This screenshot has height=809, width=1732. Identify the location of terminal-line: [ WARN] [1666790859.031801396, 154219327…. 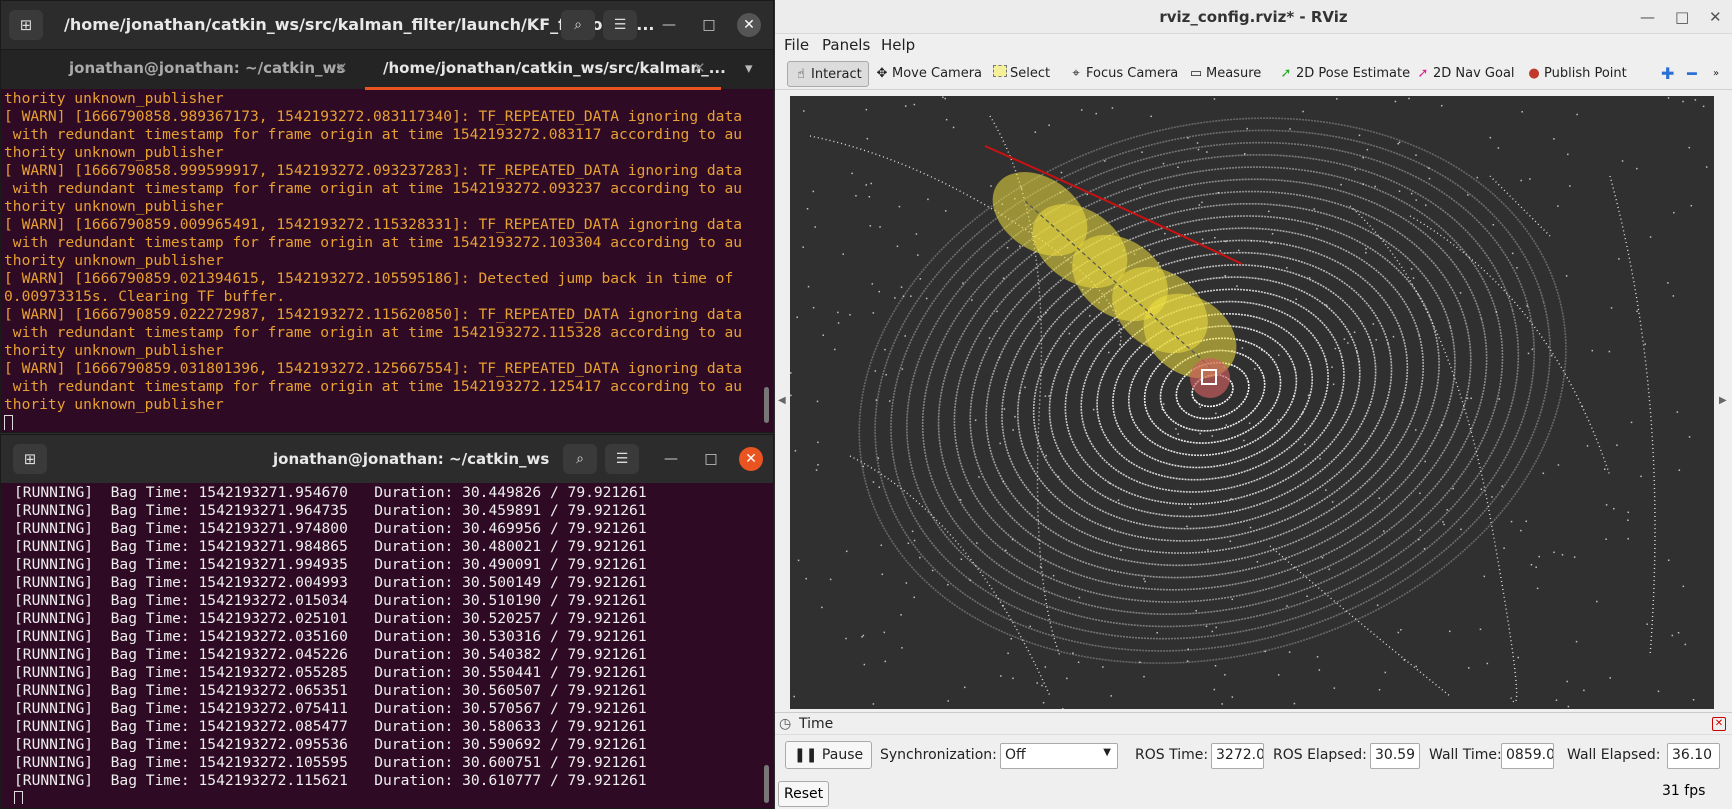
(373, 368).